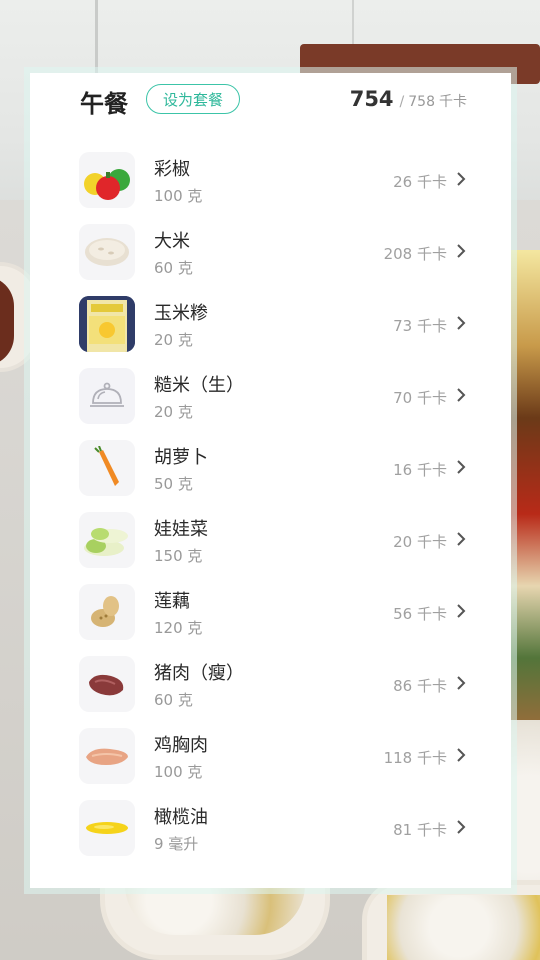  I want to click on carrot-icon, so click(107, 468).